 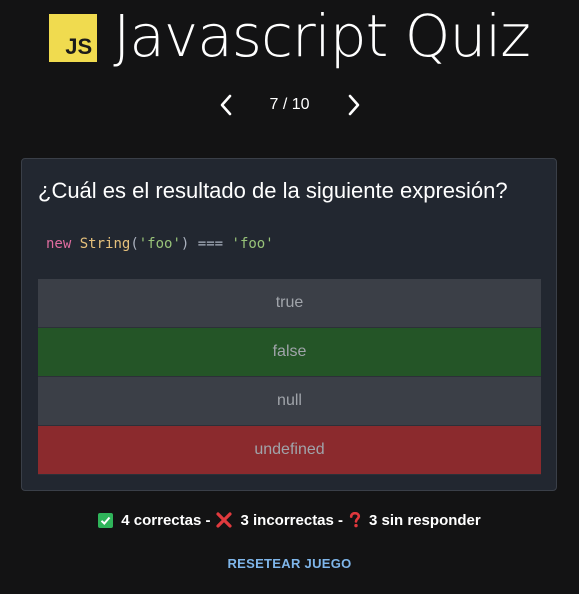 What do you see at coordinates (289, 401) in the screenshot?
I see `answer-option-null: null` at bounding box center [289, 401].